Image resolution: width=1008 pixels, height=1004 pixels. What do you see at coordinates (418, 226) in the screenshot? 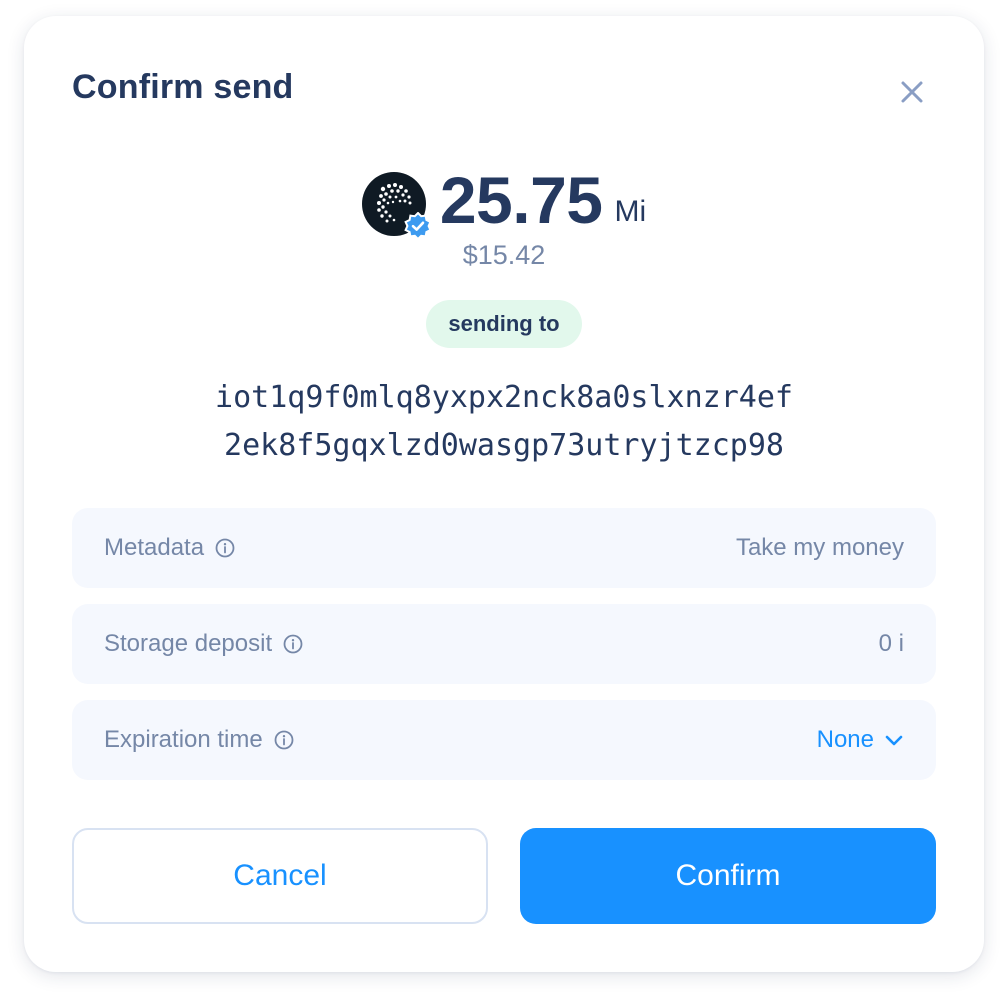
I see `verified-badge-icon` at bounding box center [418, 226].